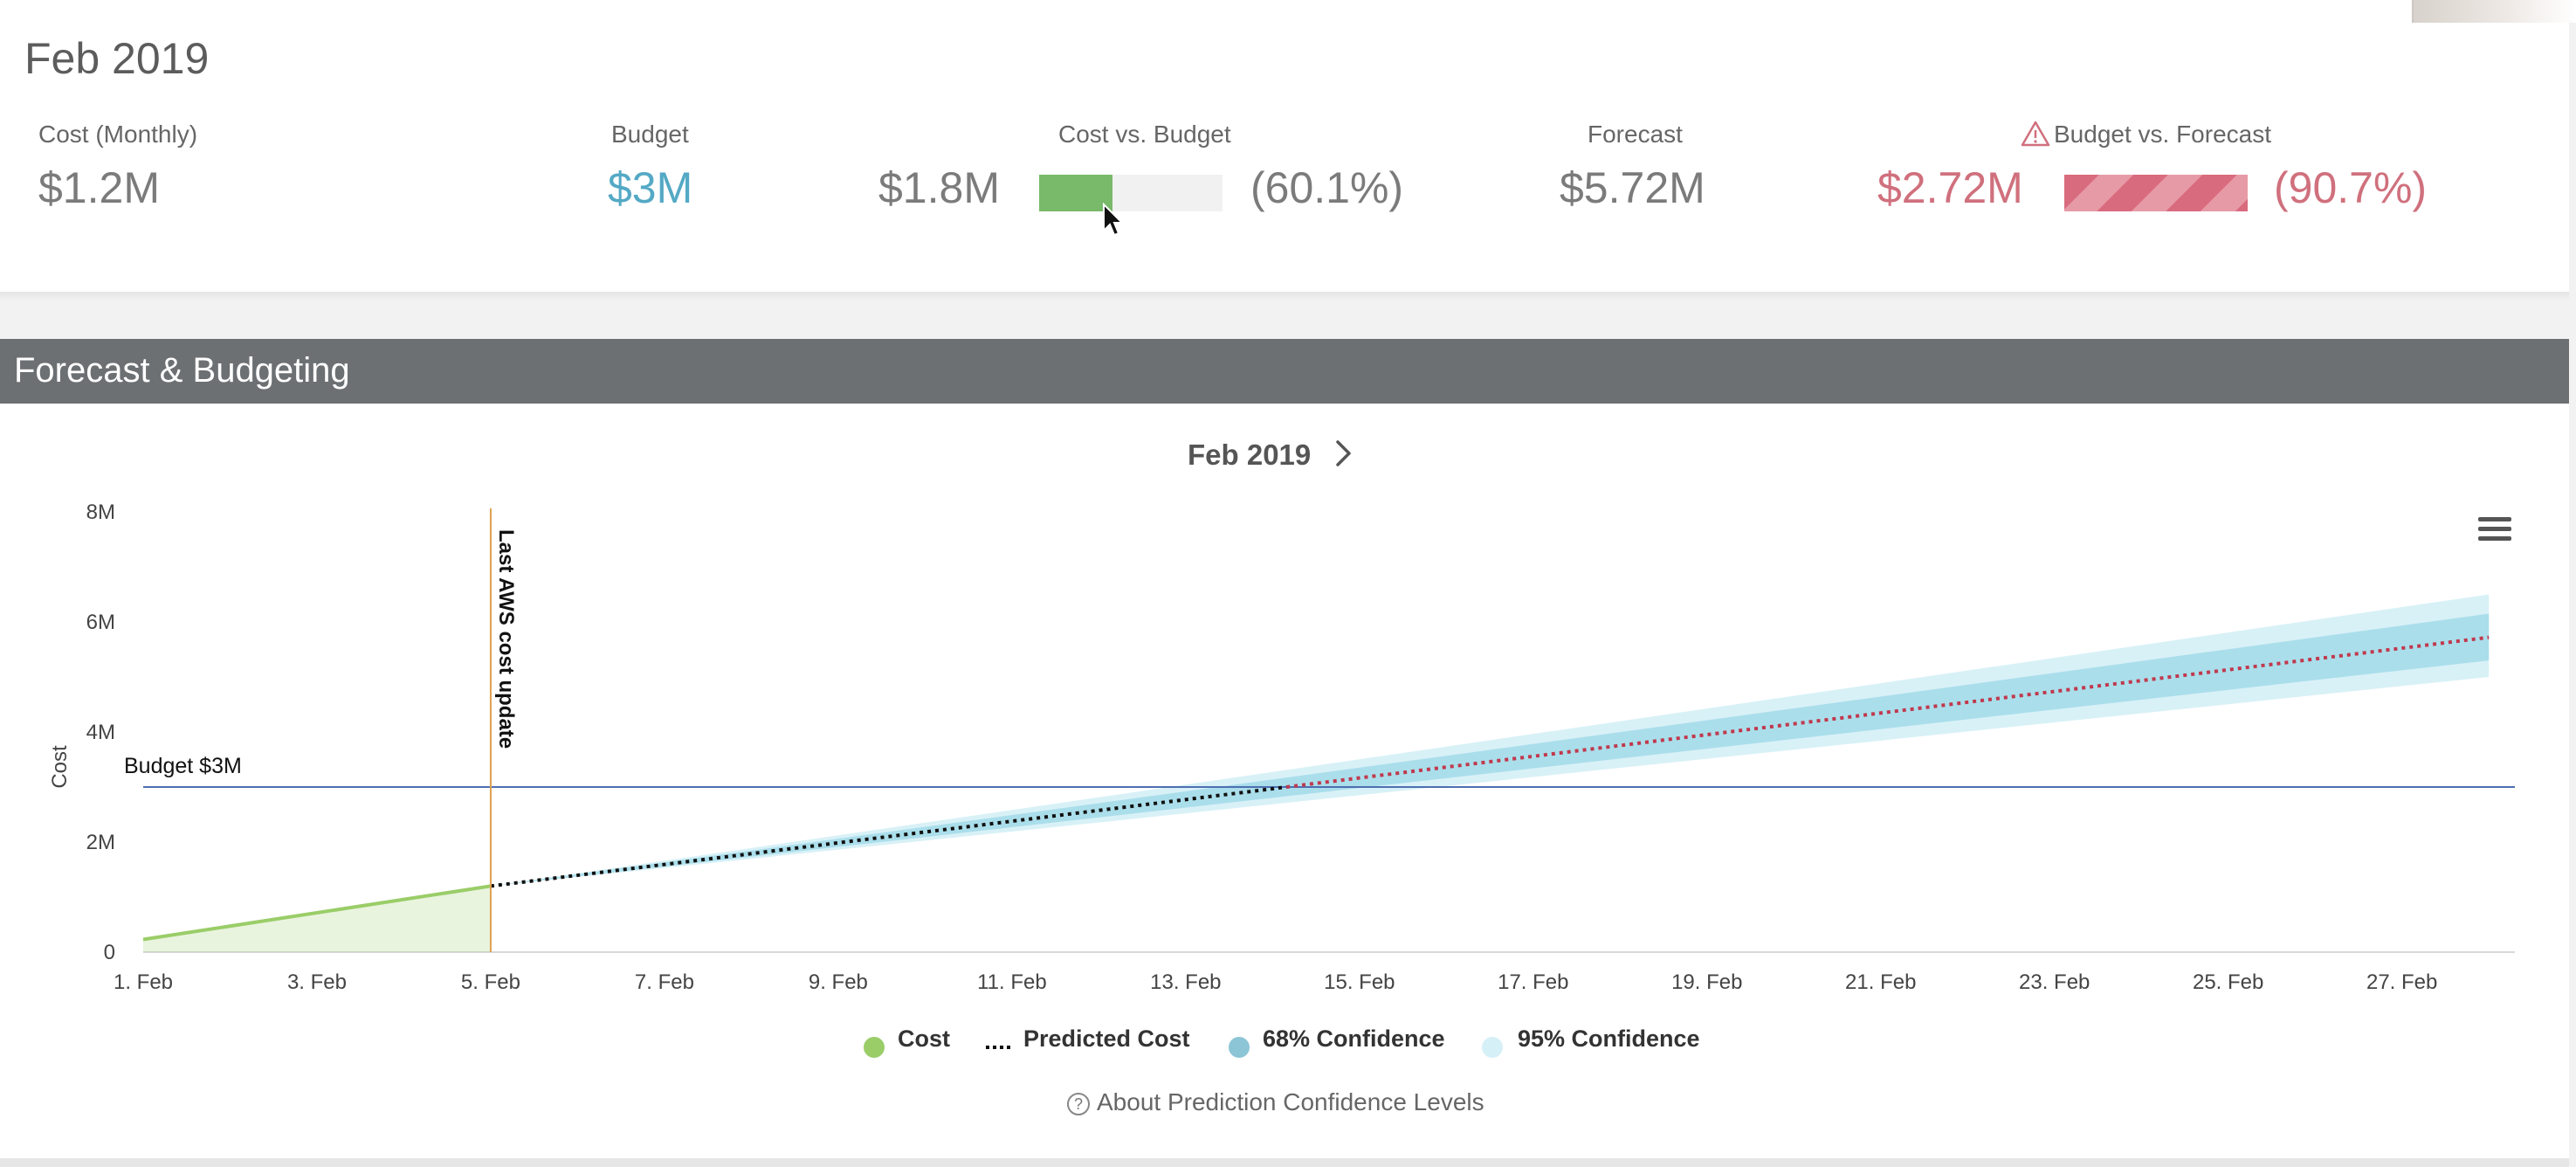  What do you see at coordinates (1359, 982) in the screenshot?
I see `x-tick-label: 15. Feb` at bounding box center [1359, 982].